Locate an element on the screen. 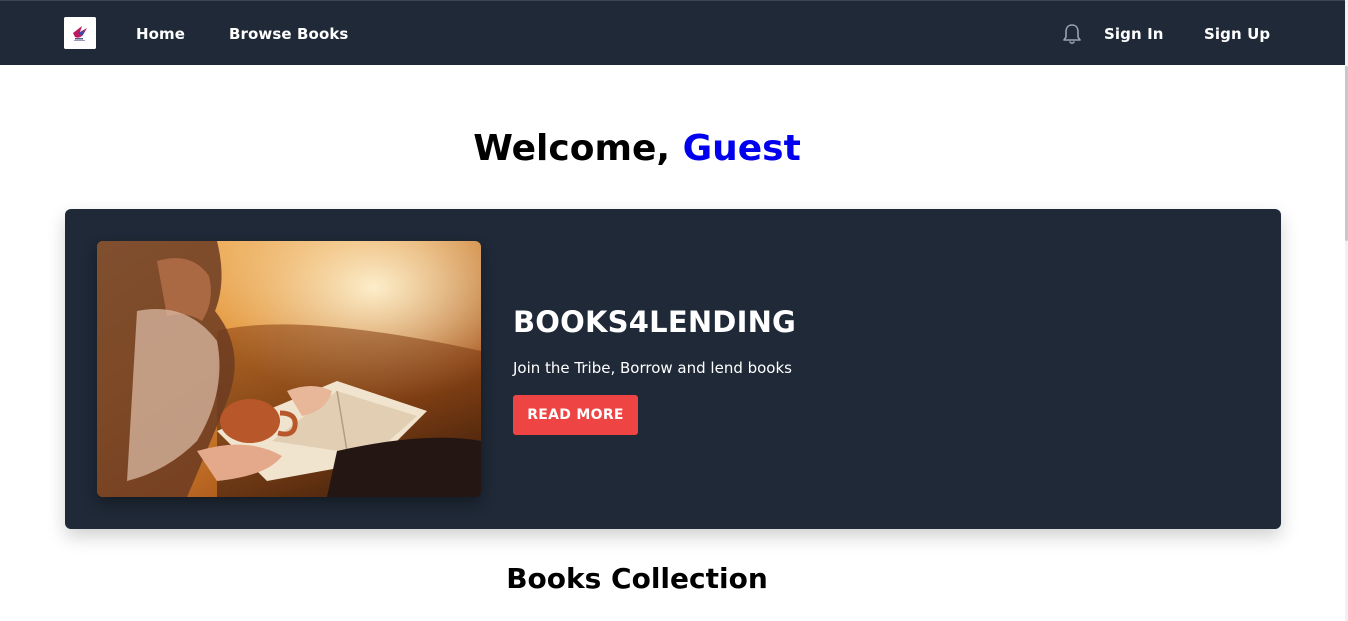  nav-home-link: Home is located at coordinates (160, 34).